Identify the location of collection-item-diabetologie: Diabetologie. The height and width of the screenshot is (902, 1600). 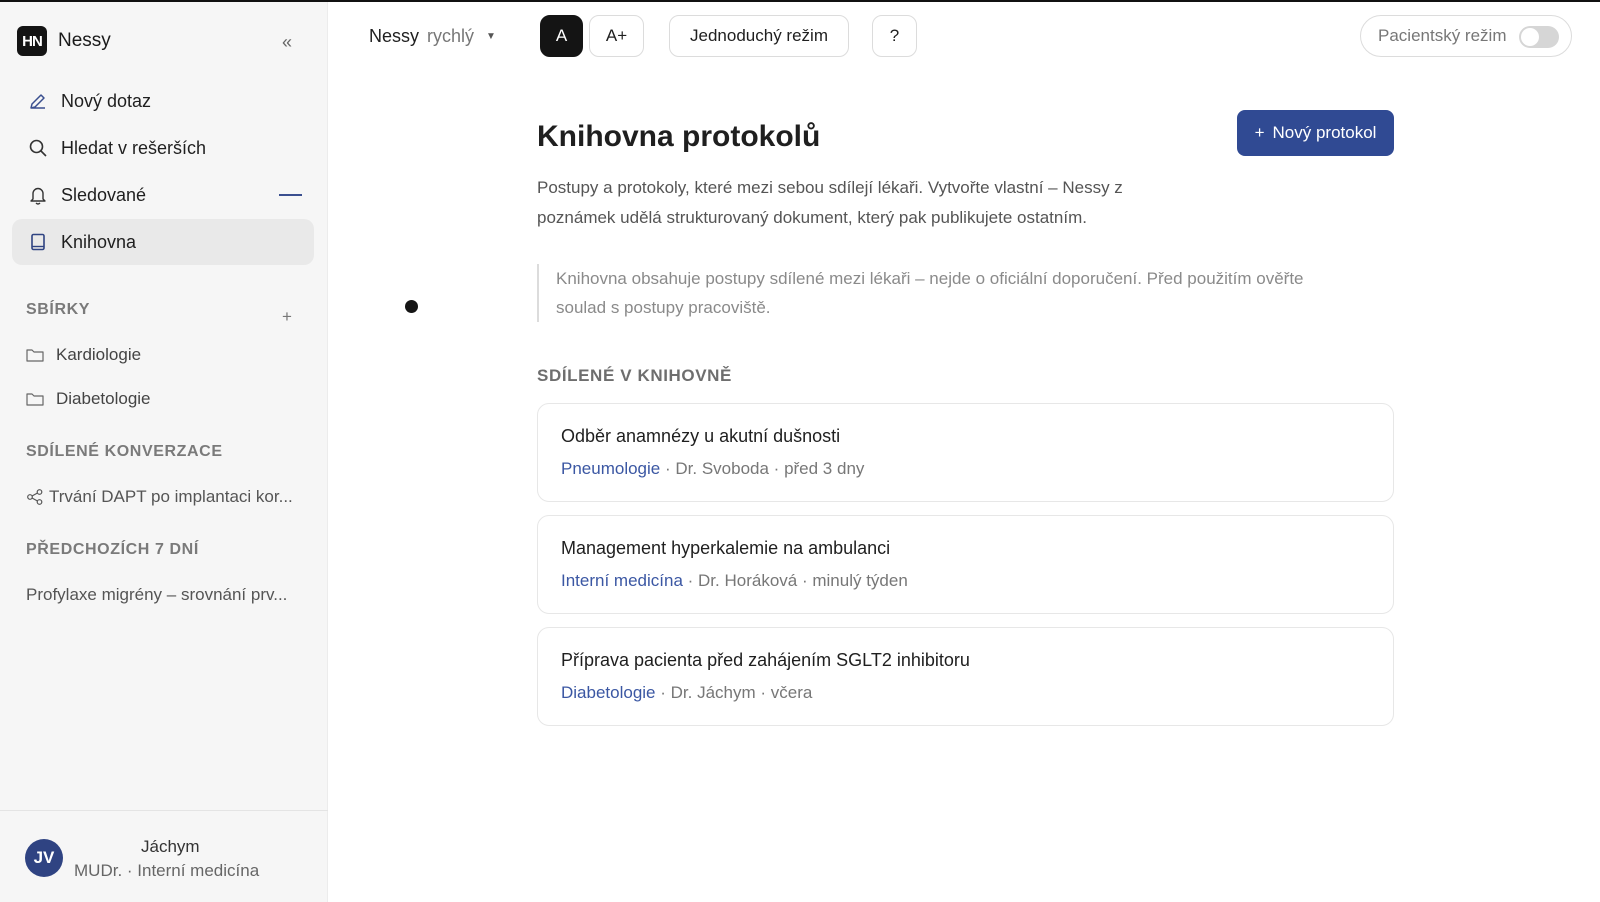
(88, 399).